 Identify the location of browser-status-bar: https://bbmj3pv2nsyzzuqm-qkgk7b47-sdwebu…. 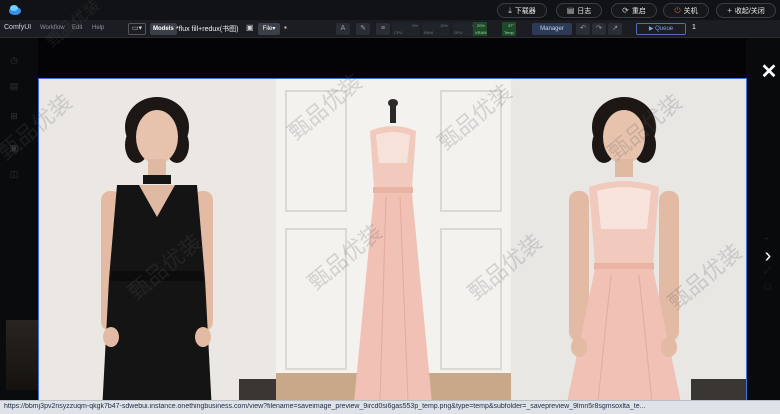
(390, 407).